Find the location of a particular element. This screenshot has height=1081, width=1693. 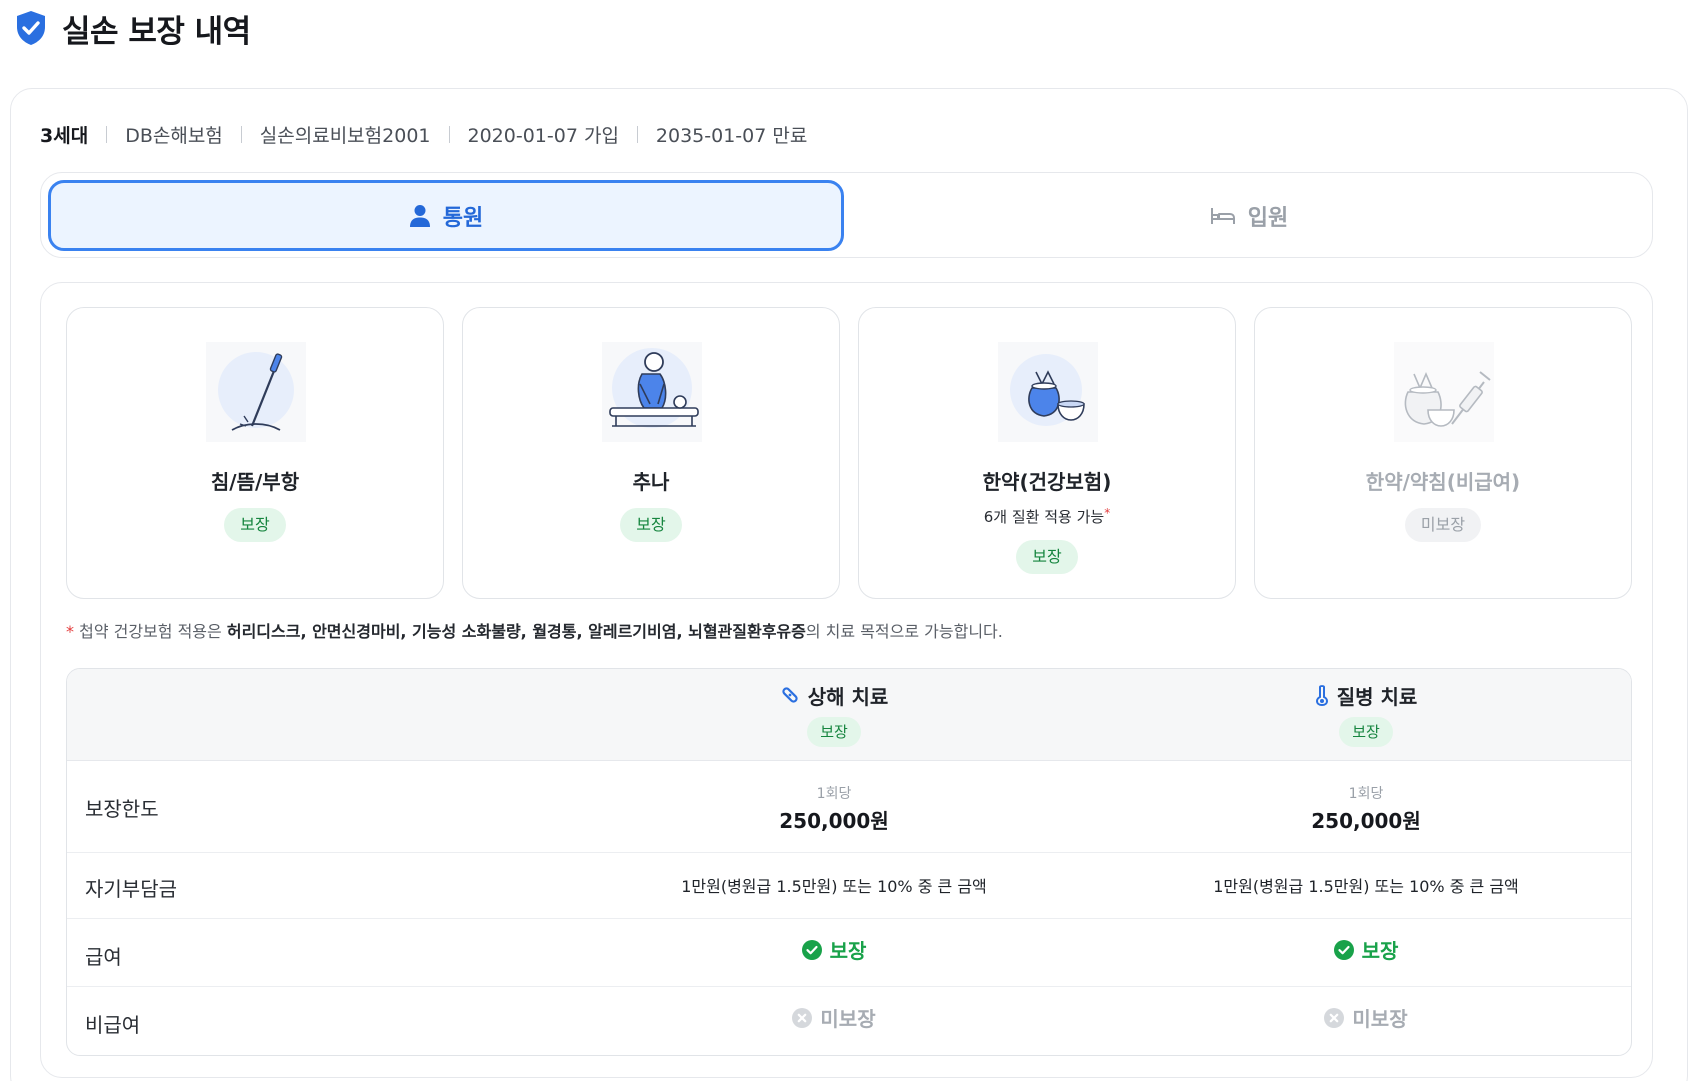

footnote-suffix: 의 치료 목적으로 가능합니다. is located at coordinates (904, 631).